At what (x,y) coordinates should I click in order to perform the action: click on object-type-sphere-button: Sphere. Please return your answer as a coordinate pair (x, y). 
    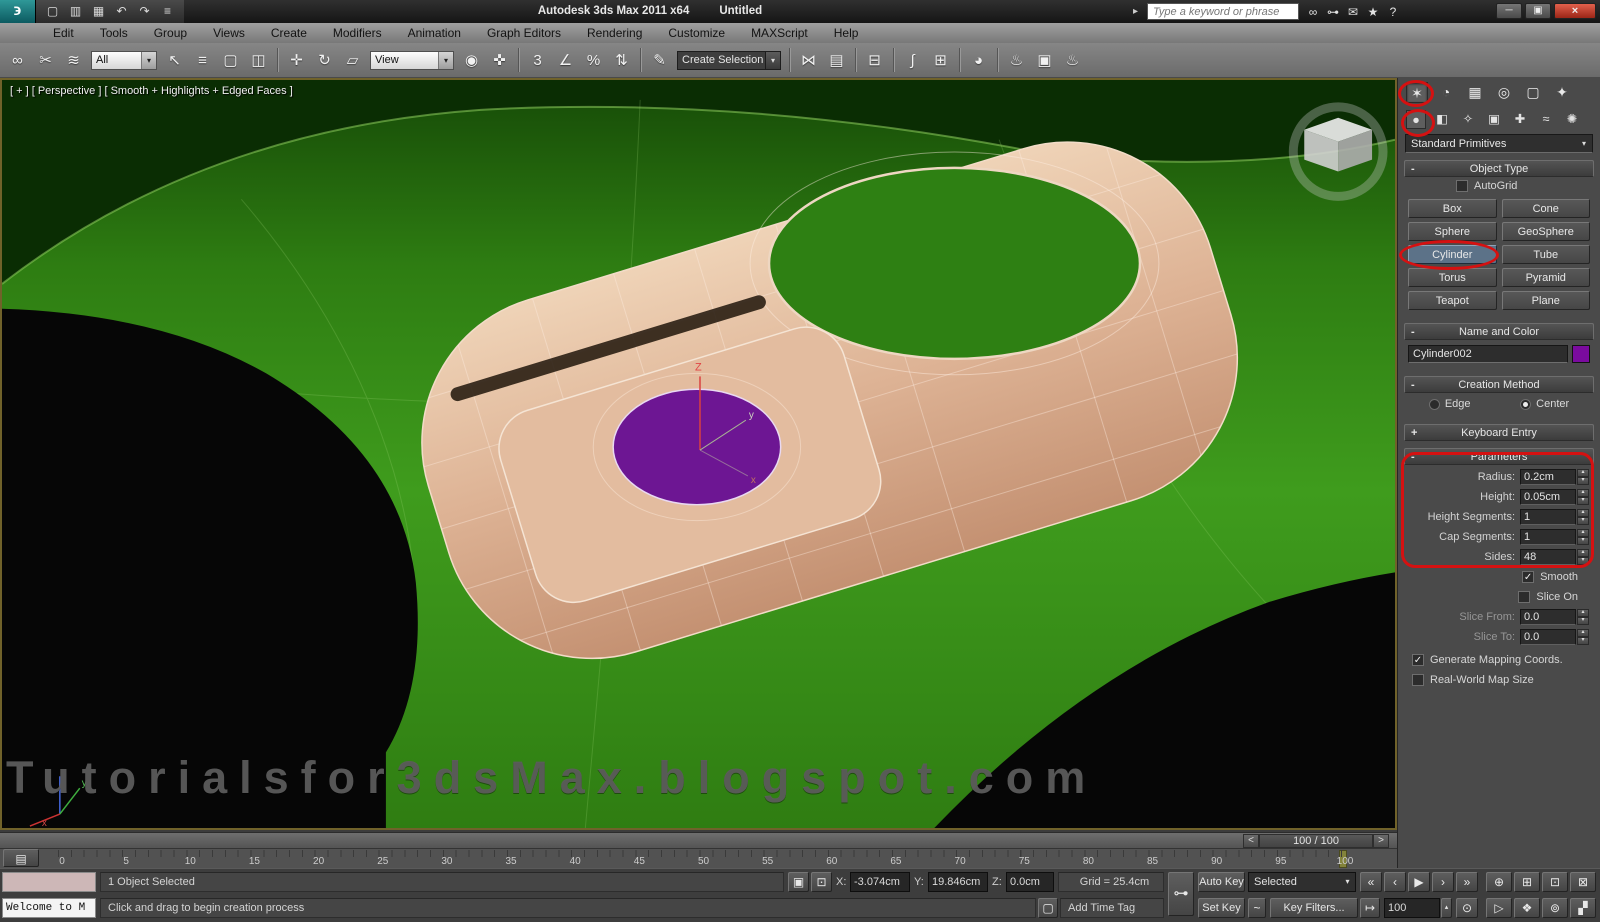
    Looking at the image, I should click on (1452, 231).